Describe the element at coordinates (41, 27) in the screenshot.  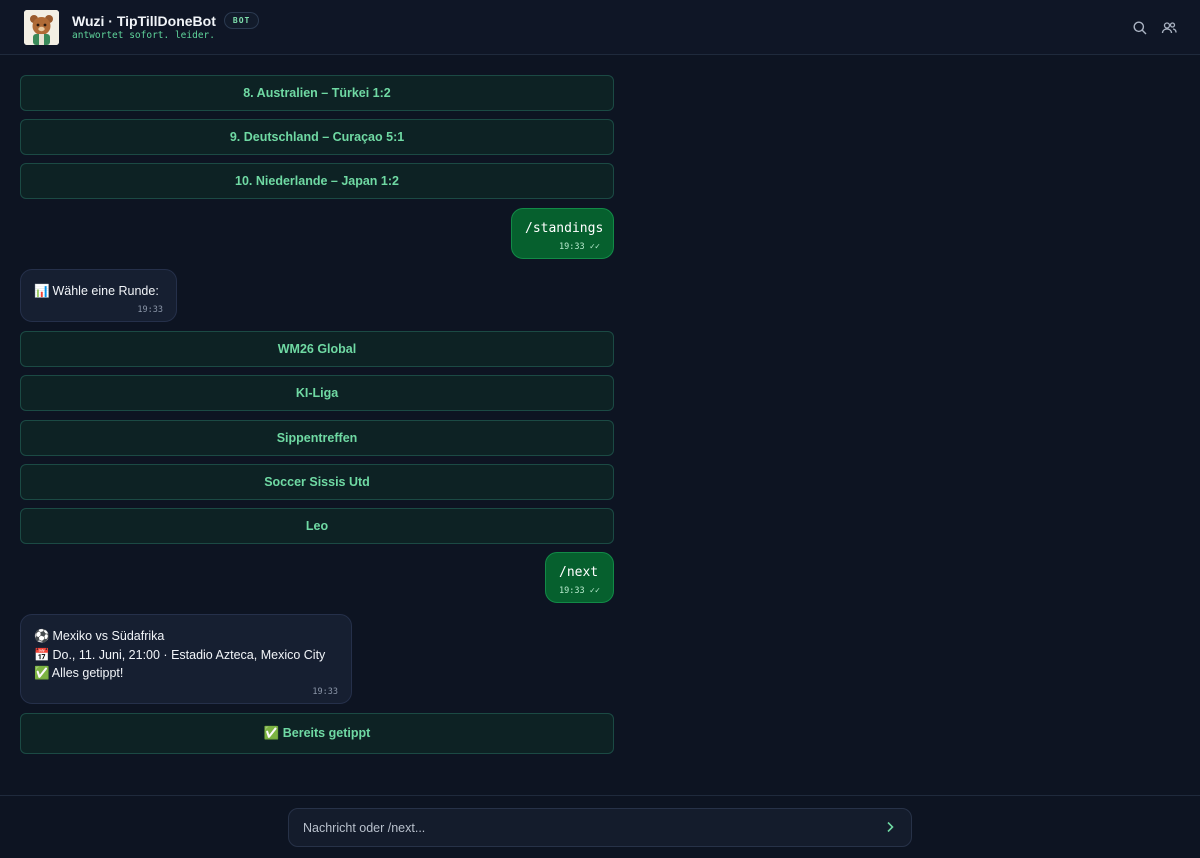
I see `bot-avatar` at that location.